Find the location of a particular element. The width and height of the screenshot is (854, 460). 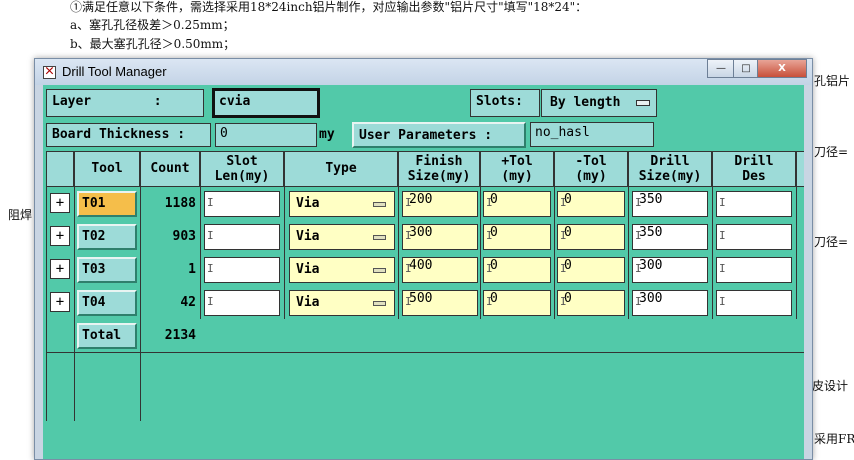

finish-size-input: I 200 is located at coordinates (440, 204).